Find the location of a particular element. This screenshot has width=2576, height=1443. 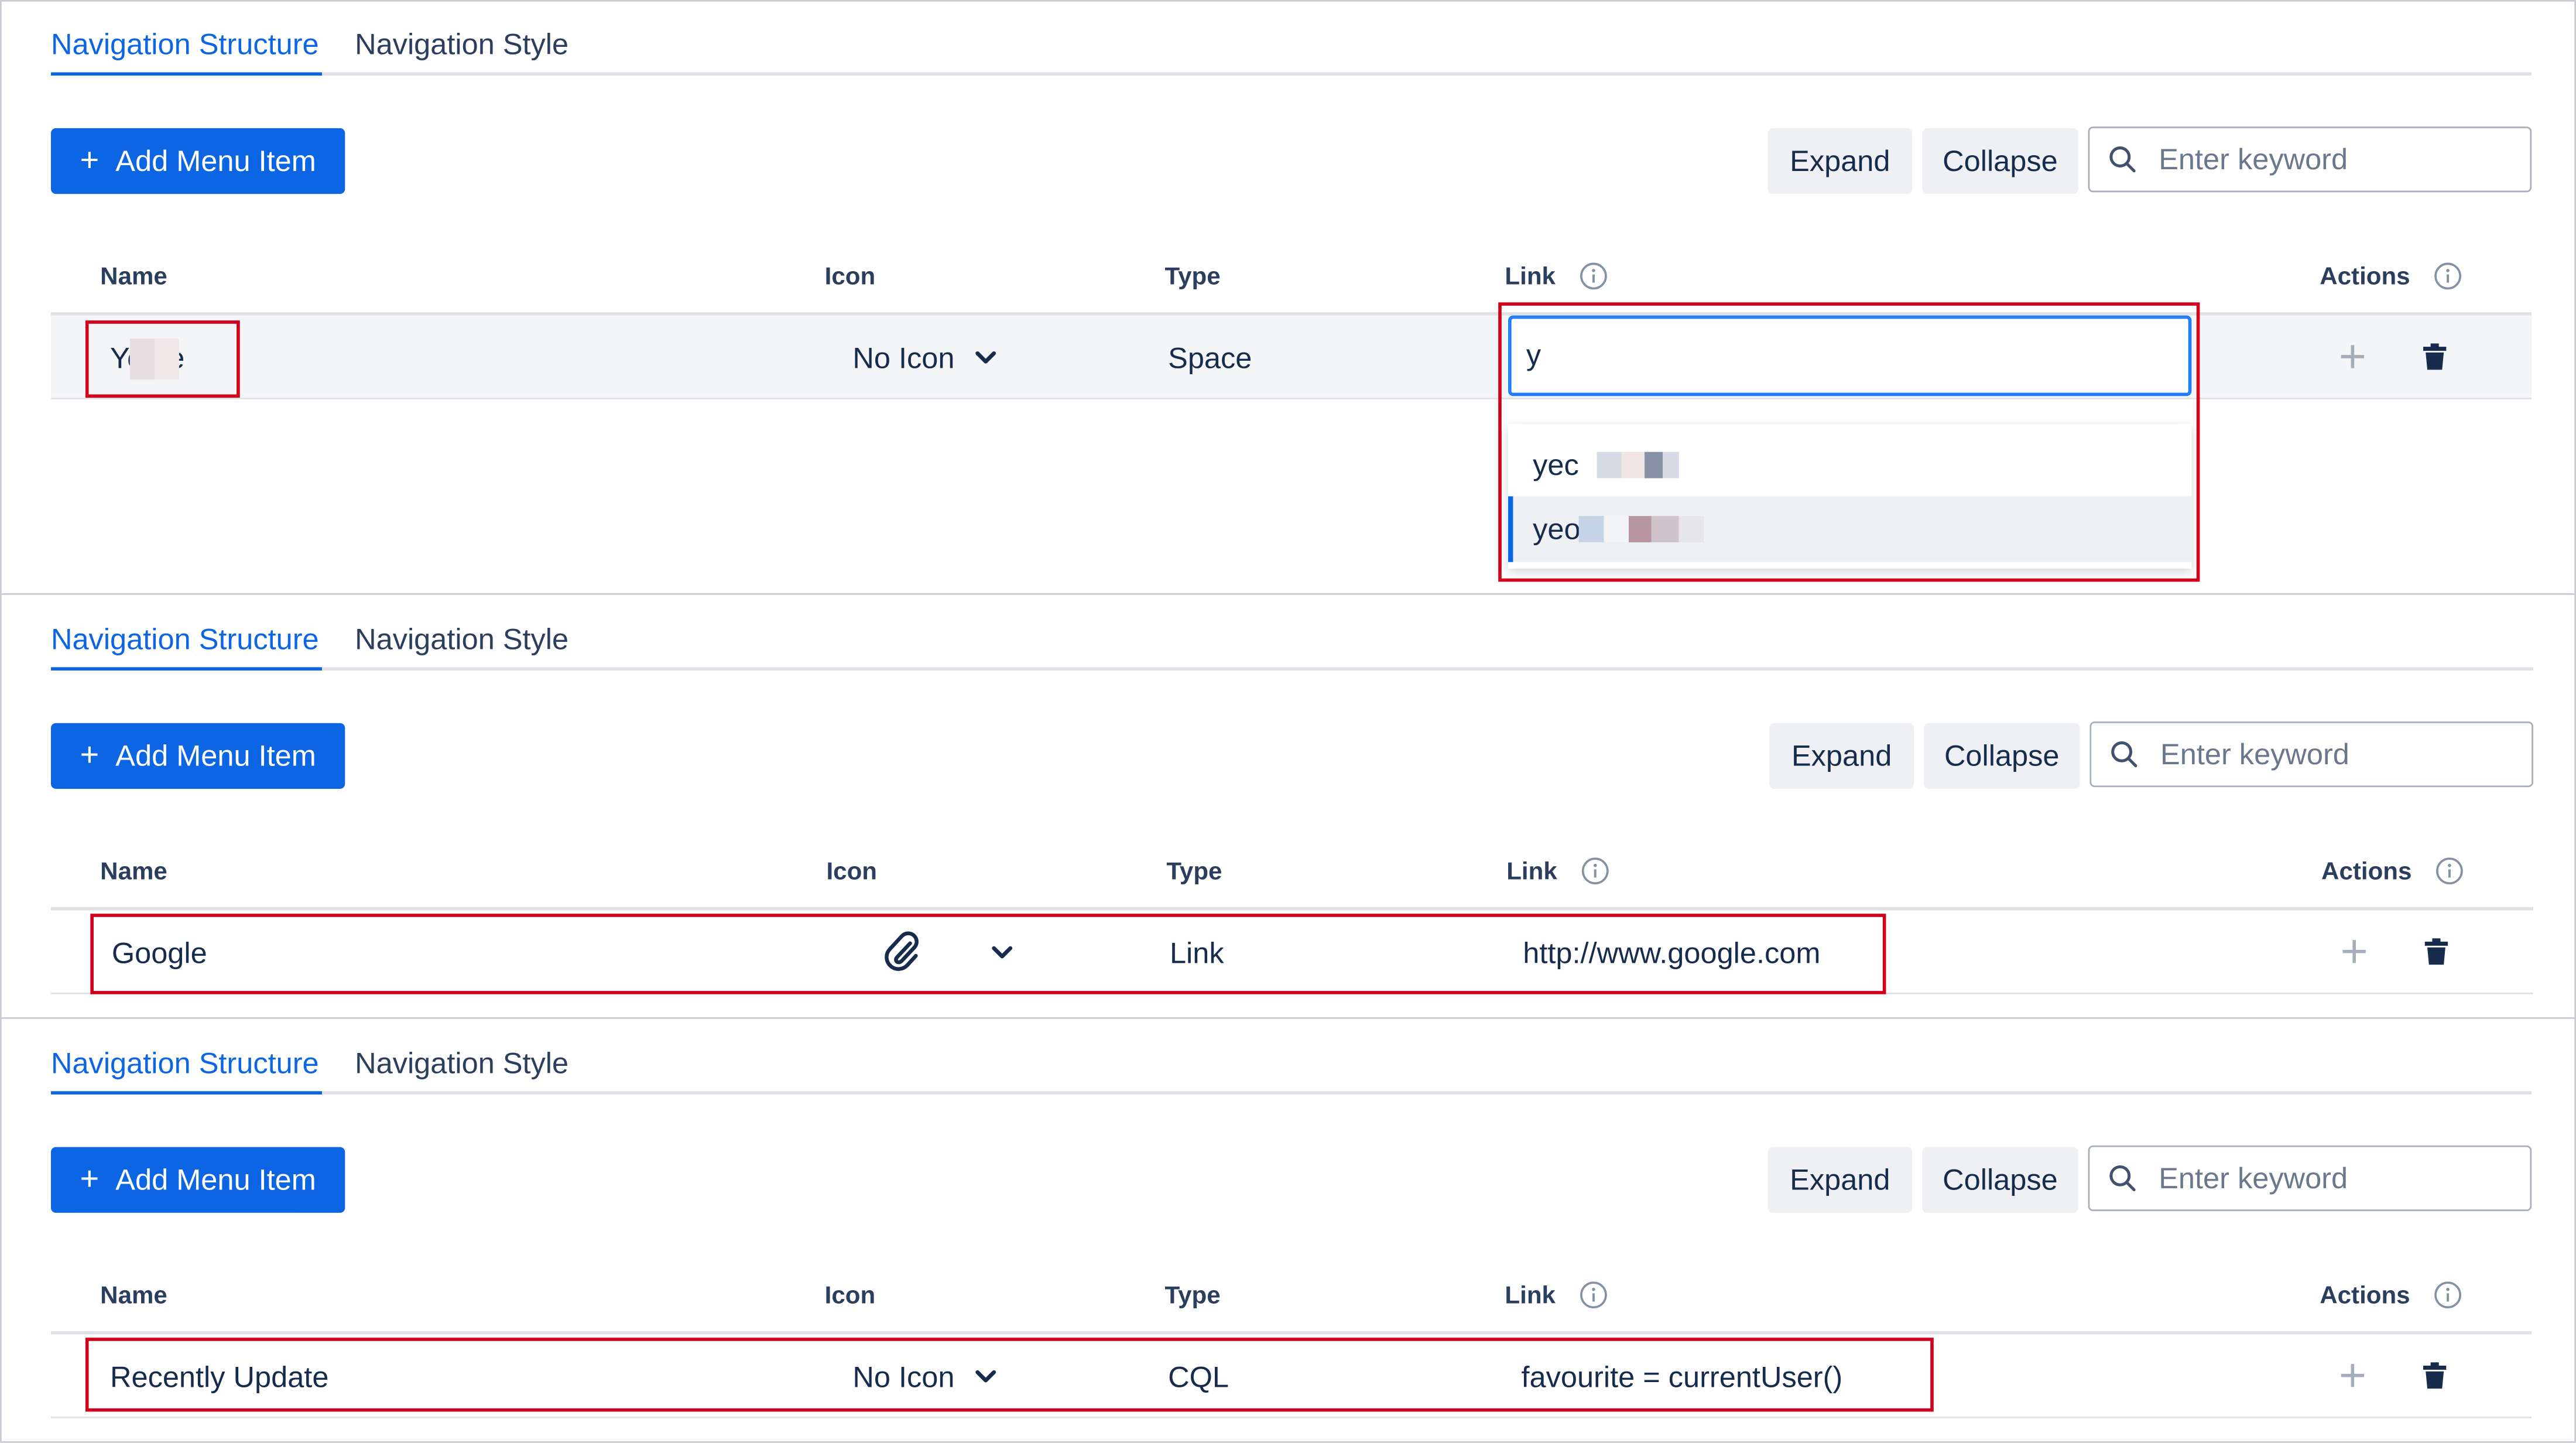

link-input-value: y is located at coordinates (1534, 355).